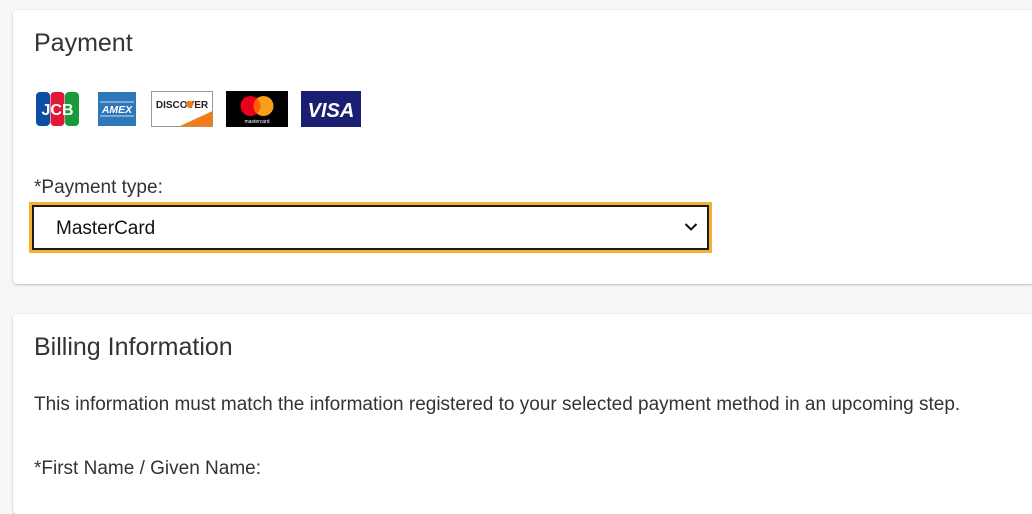  I want to click on svg-text: DISCOVER, so click(182, 105).